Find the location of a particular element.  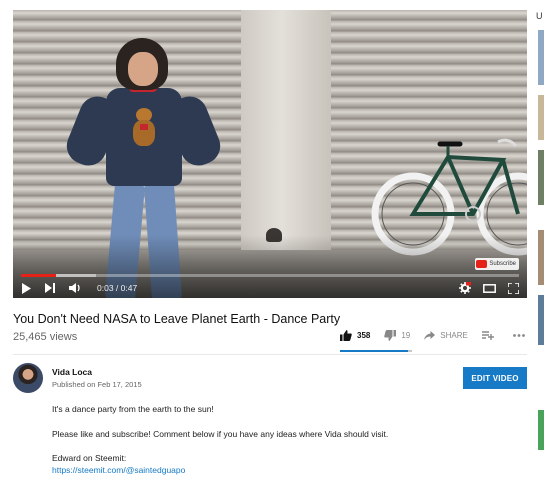

playlist-add-icon is located at coordinates (487, 335).